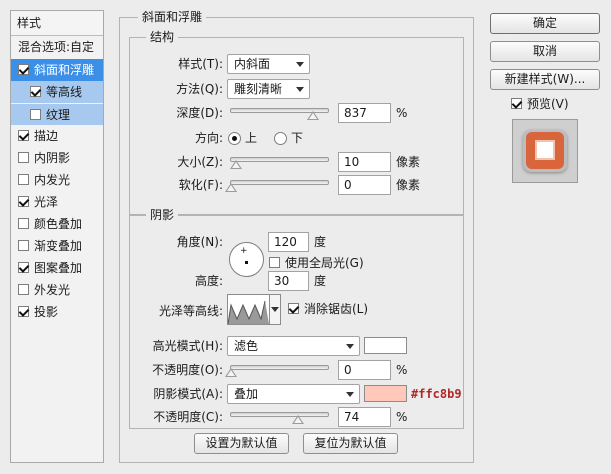  What do you see at coordinates (436, 394) in the screenshot?
I see `shadow-color-hex: #ffc8b9` at bounding box center [436, 394].